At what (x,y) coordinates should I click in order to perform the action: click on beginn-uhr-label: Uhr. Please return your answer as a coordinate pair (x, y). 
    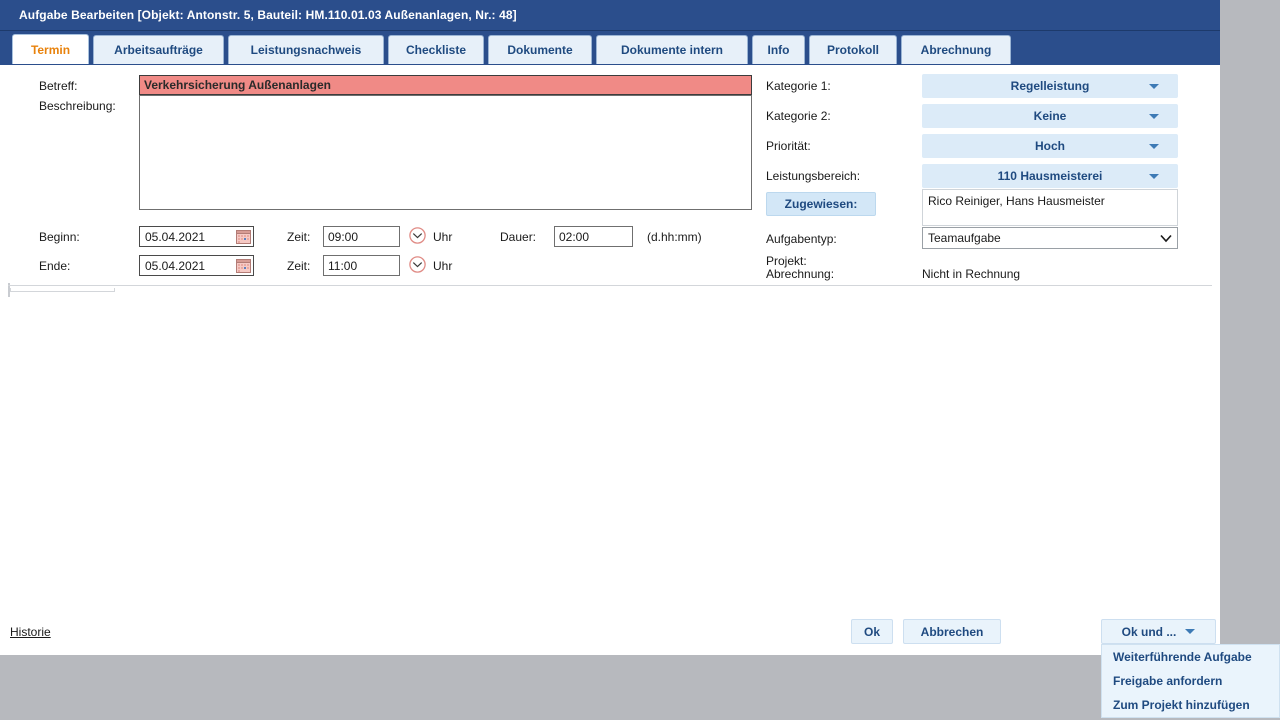
    Looking at the image, I should click on (443, 237).